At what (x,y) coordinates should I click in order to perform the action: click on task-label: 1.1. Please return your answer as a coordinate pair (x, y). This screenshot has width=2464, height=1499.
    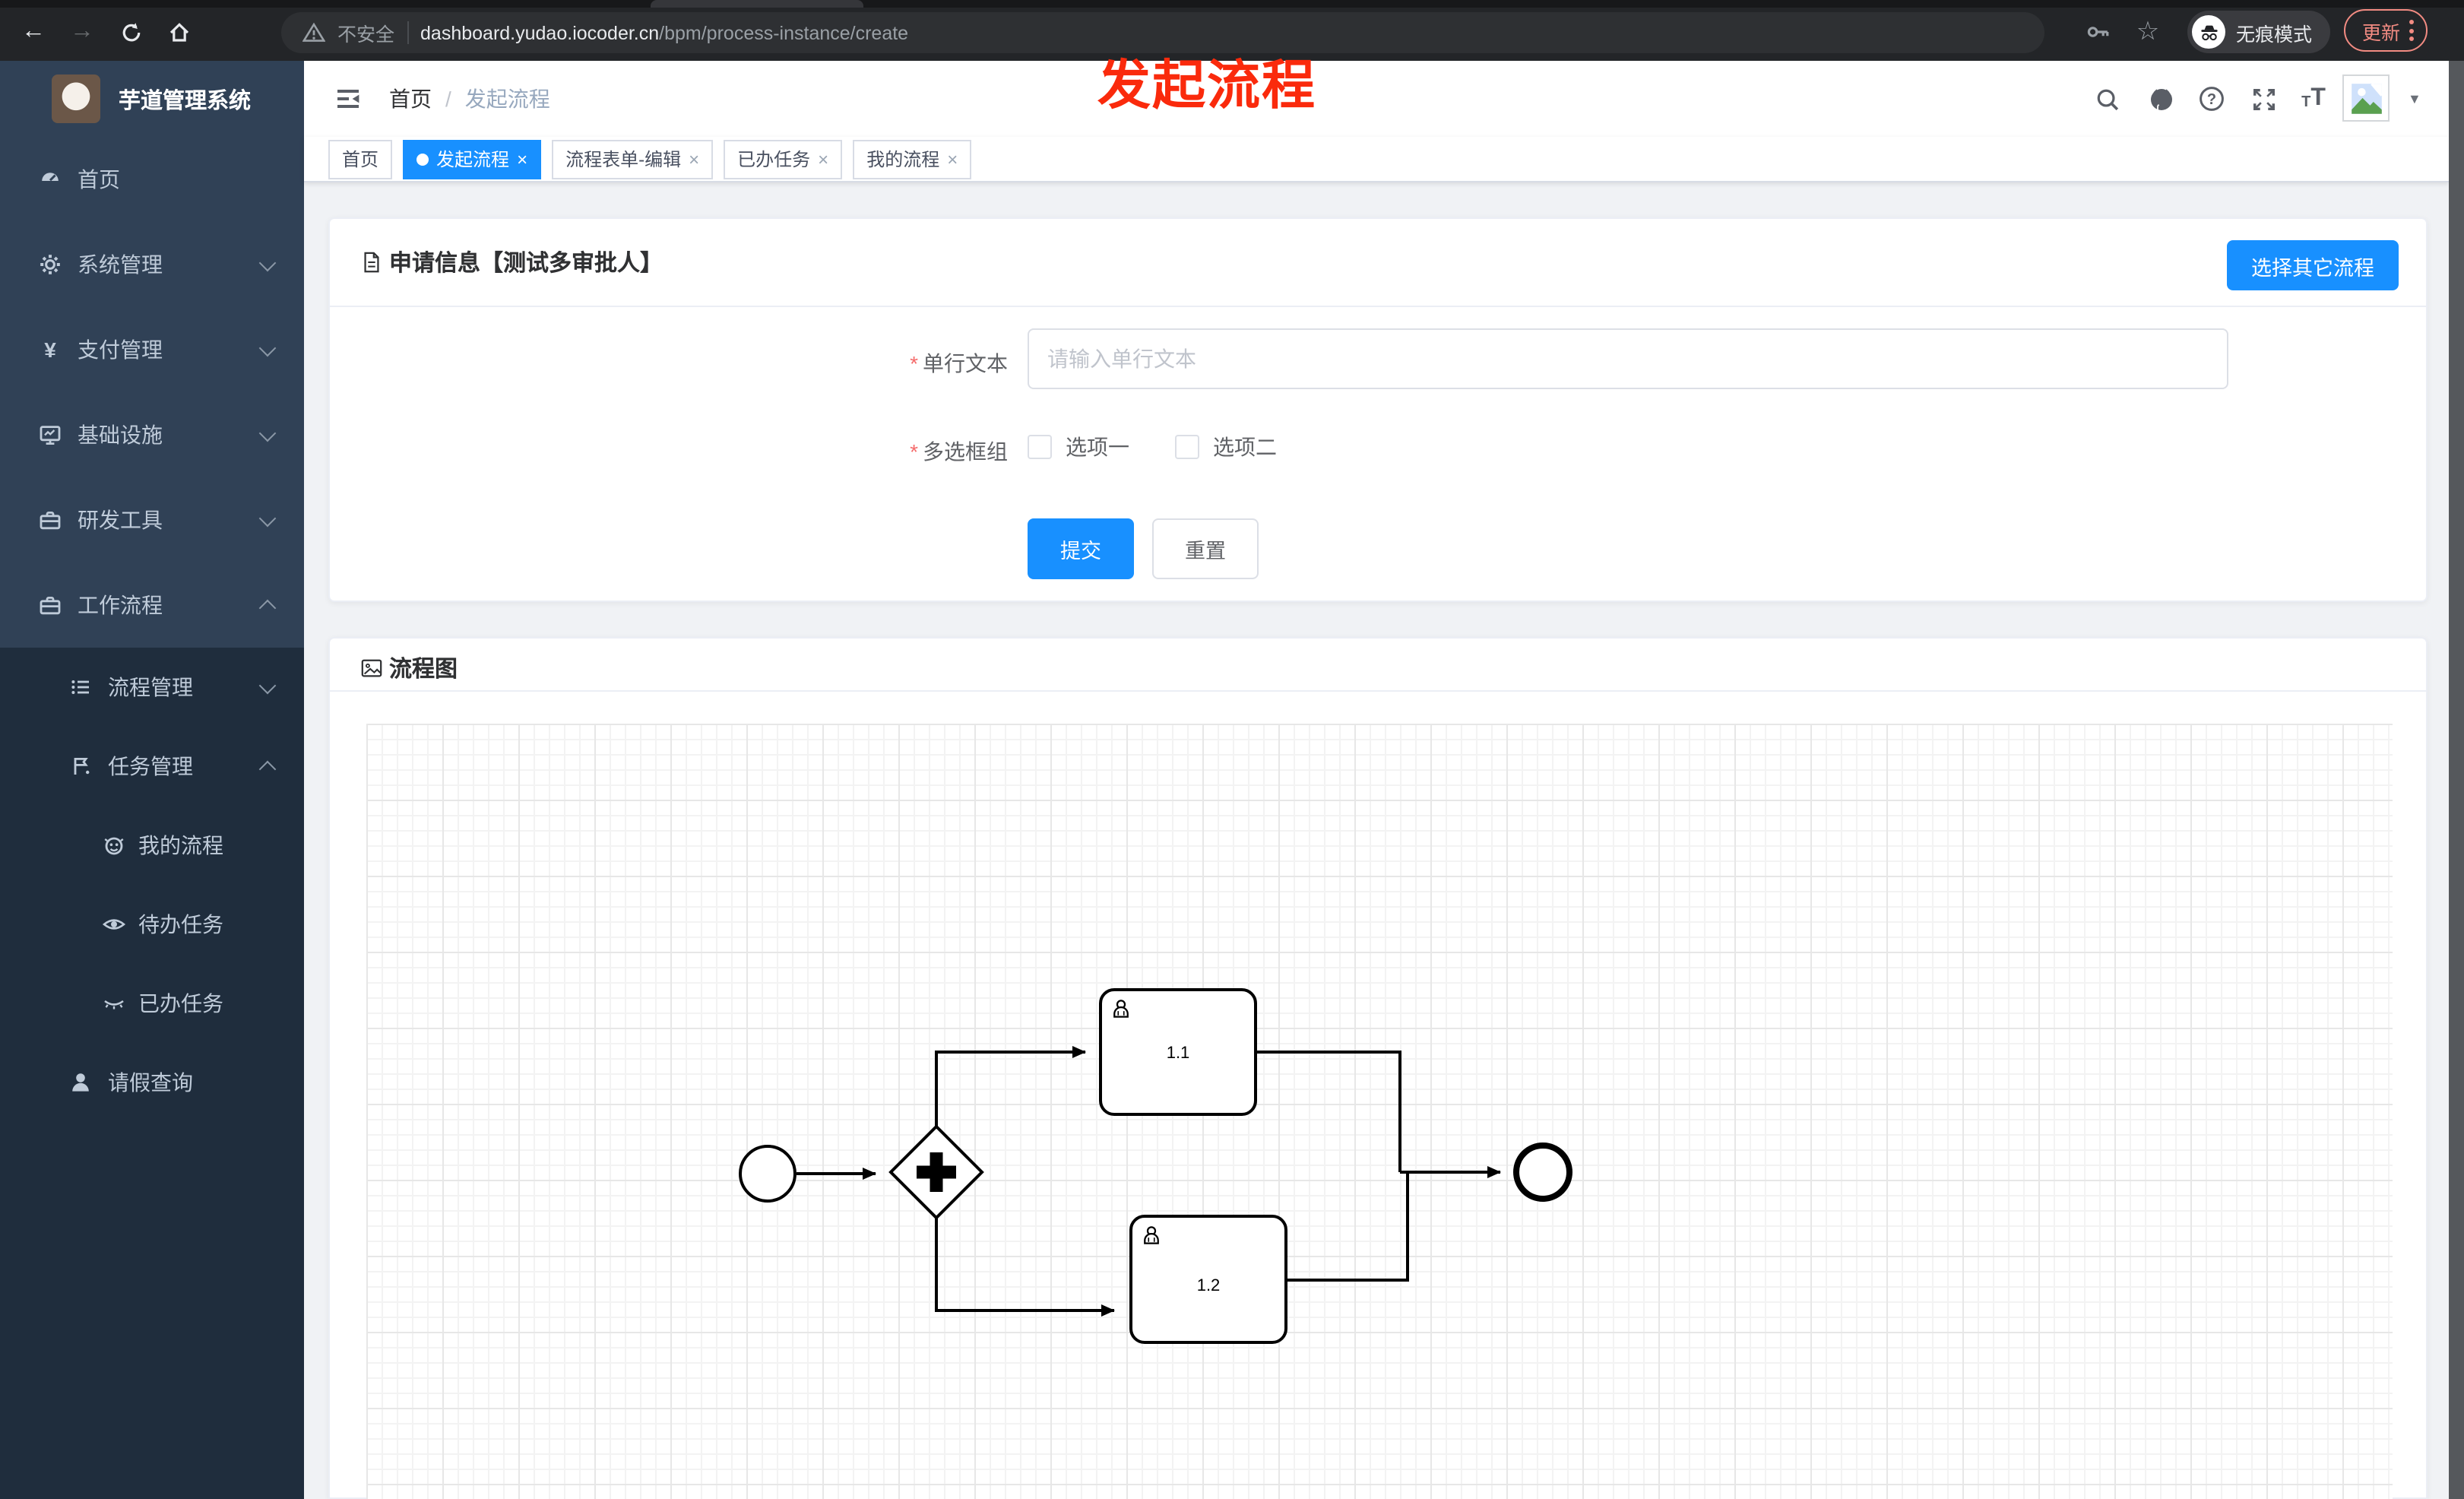
    Looking at the image, I should click on (1178, 1052).